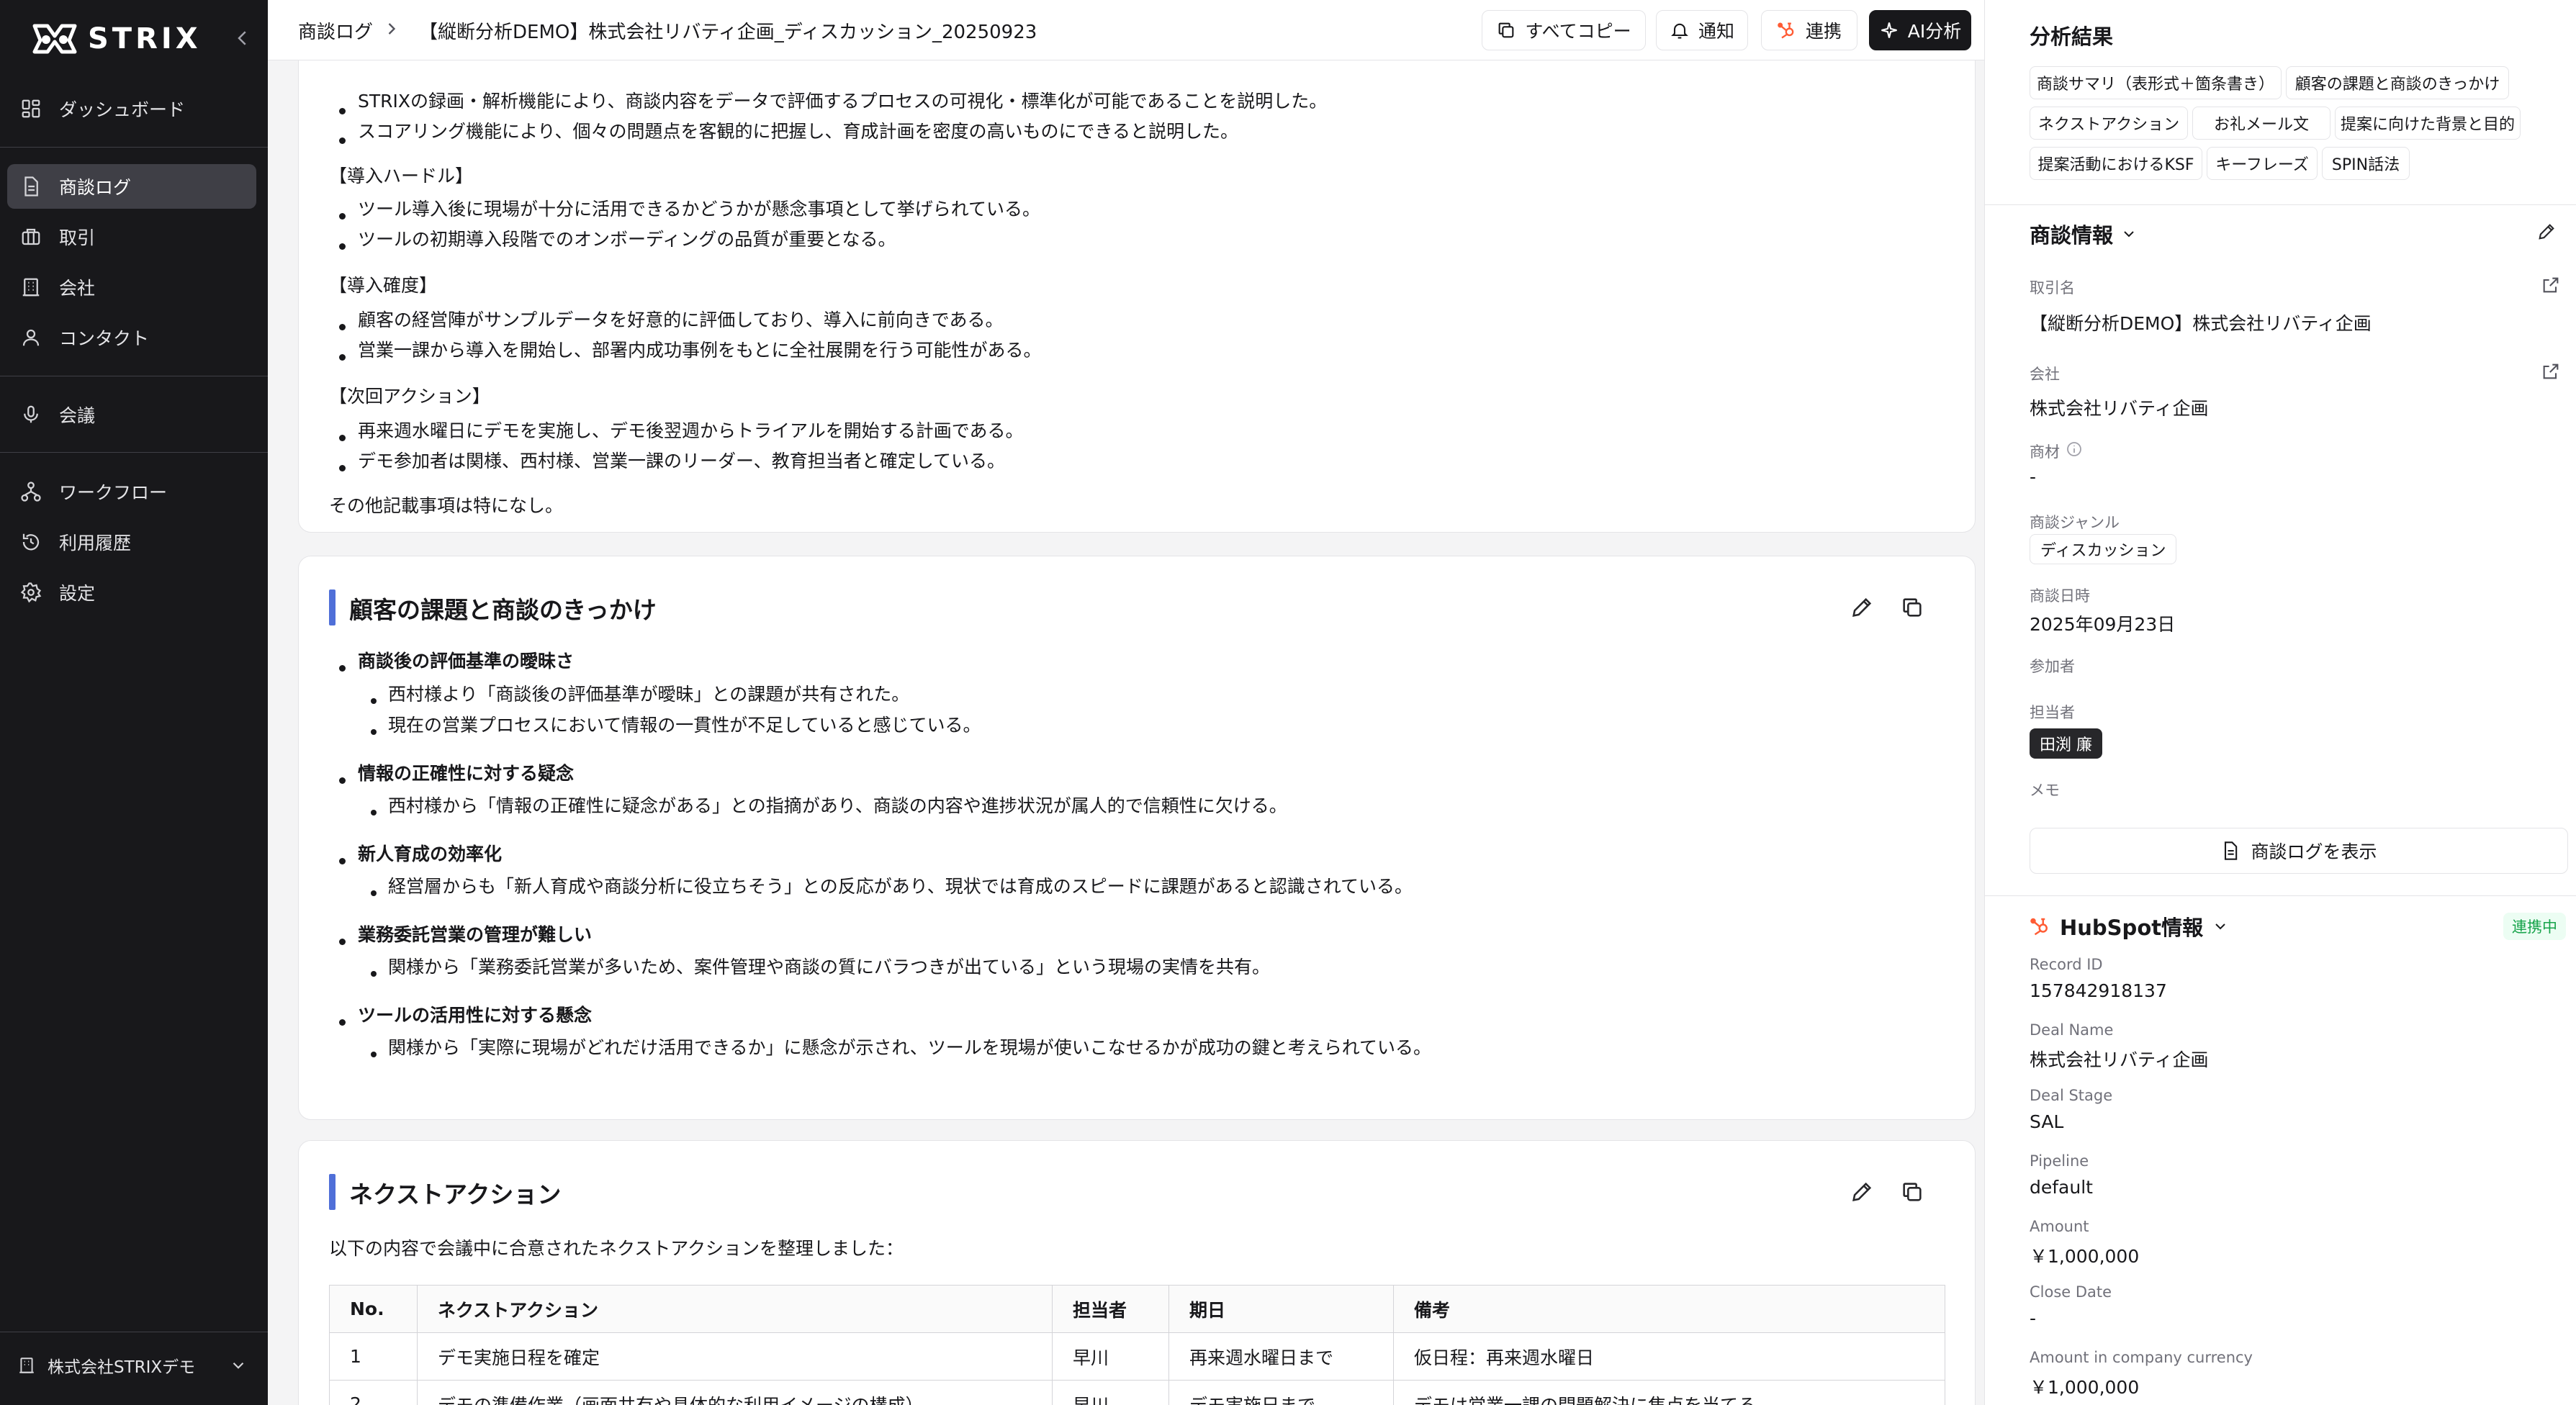 The width and height of the screenshot is (2576, 1405). I want to click on issue-heading: 商談後の評価基準の曖昧さ, so click(466, 661).